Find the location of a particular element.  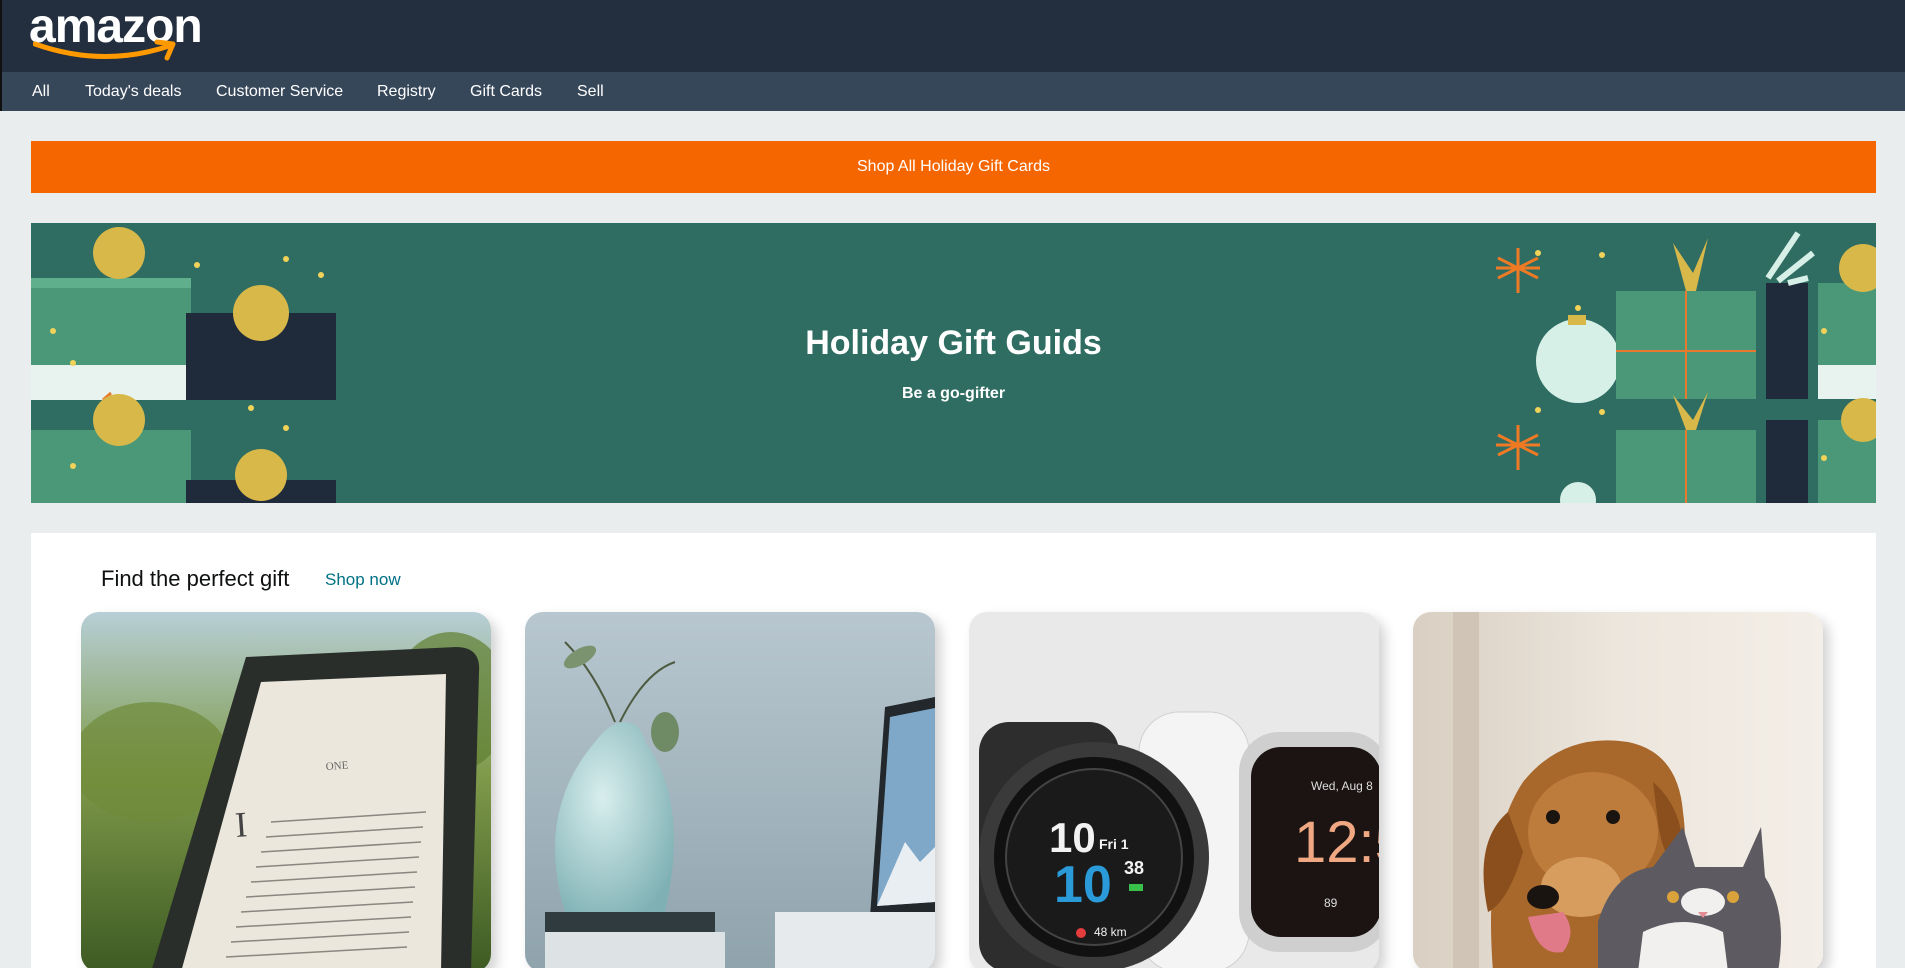

header-bar: amazon is located at coordinates (952, 36).